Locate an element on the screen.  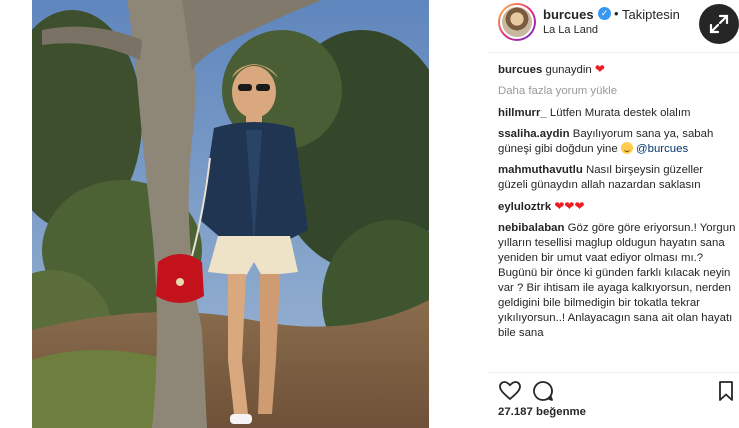
expand-arrows-icon is located at coordinates (719, 24).